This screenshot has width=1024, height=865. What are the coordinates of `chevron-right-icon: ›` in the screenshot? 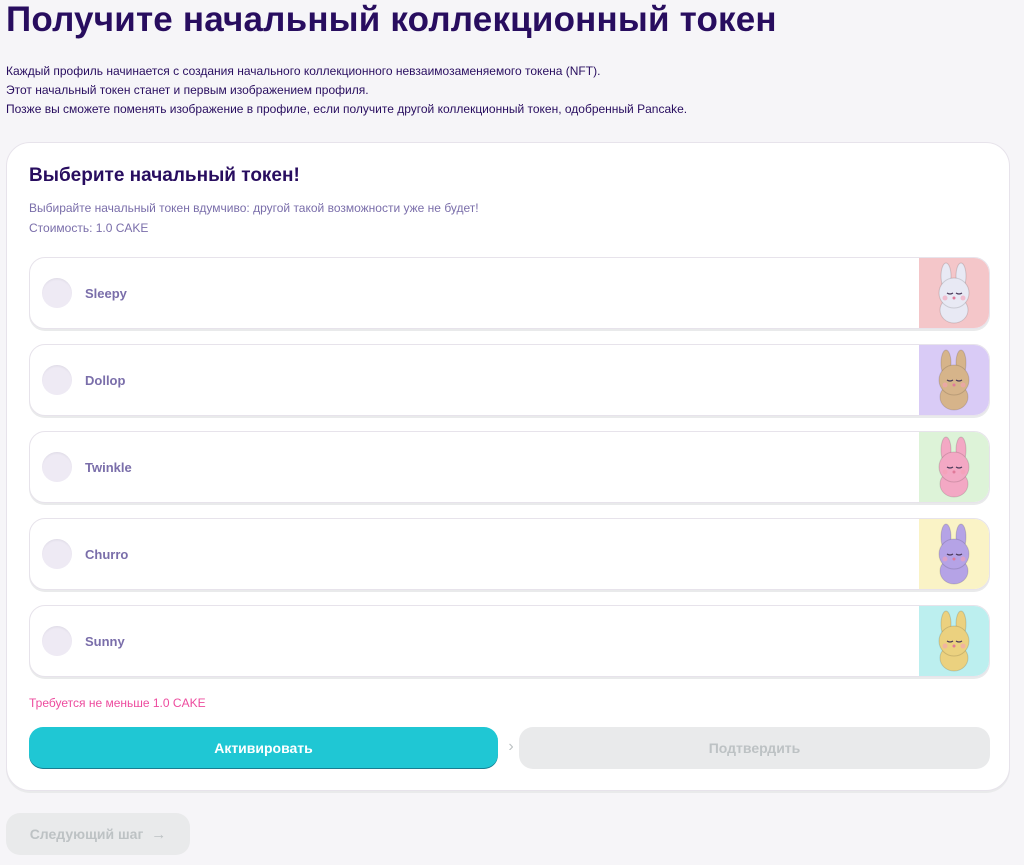 It's located at (511, 746).